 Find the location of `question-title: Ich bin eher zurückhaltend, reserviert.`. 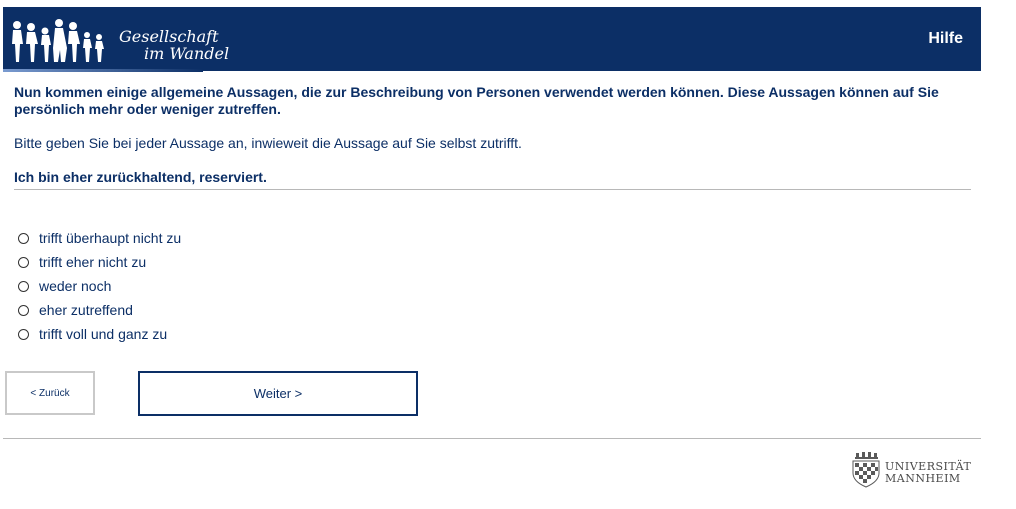

question-title: Ich bin eher zurückhaltend, reserviert. is located at coordinates (140, 177).